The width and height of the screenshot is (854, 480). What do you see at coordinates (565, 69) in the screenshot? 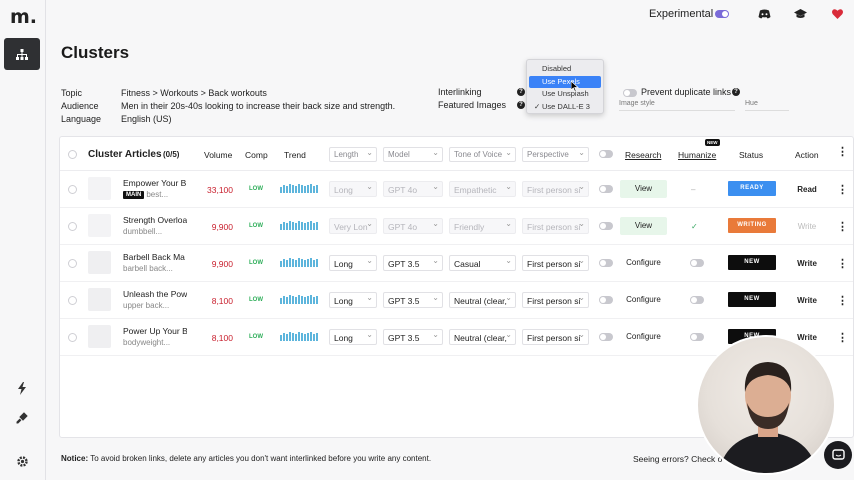
I see `option-disabled: Disabled` at bounding box center [565, 69].